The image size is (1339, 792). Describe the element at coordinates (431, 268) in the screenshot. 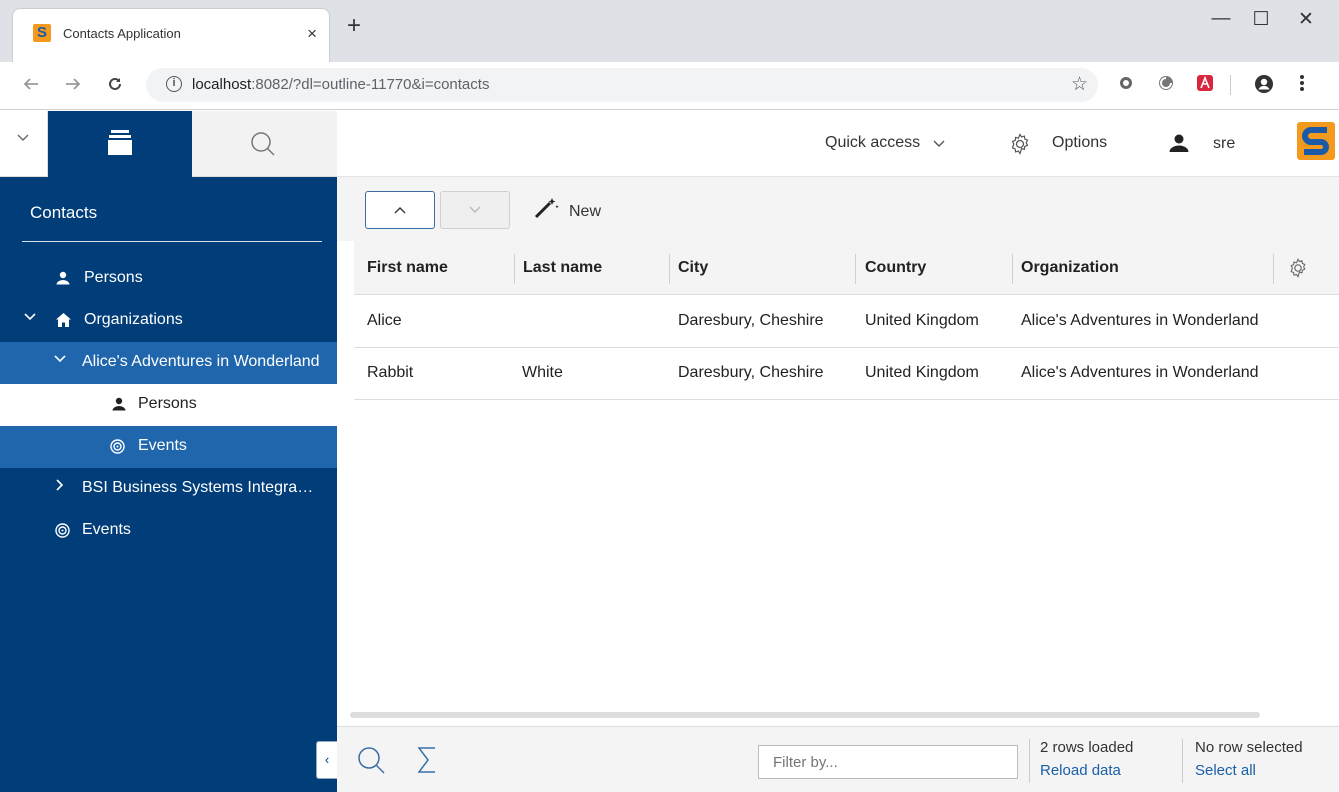

I see `column-header-first-name: First name` at that location.